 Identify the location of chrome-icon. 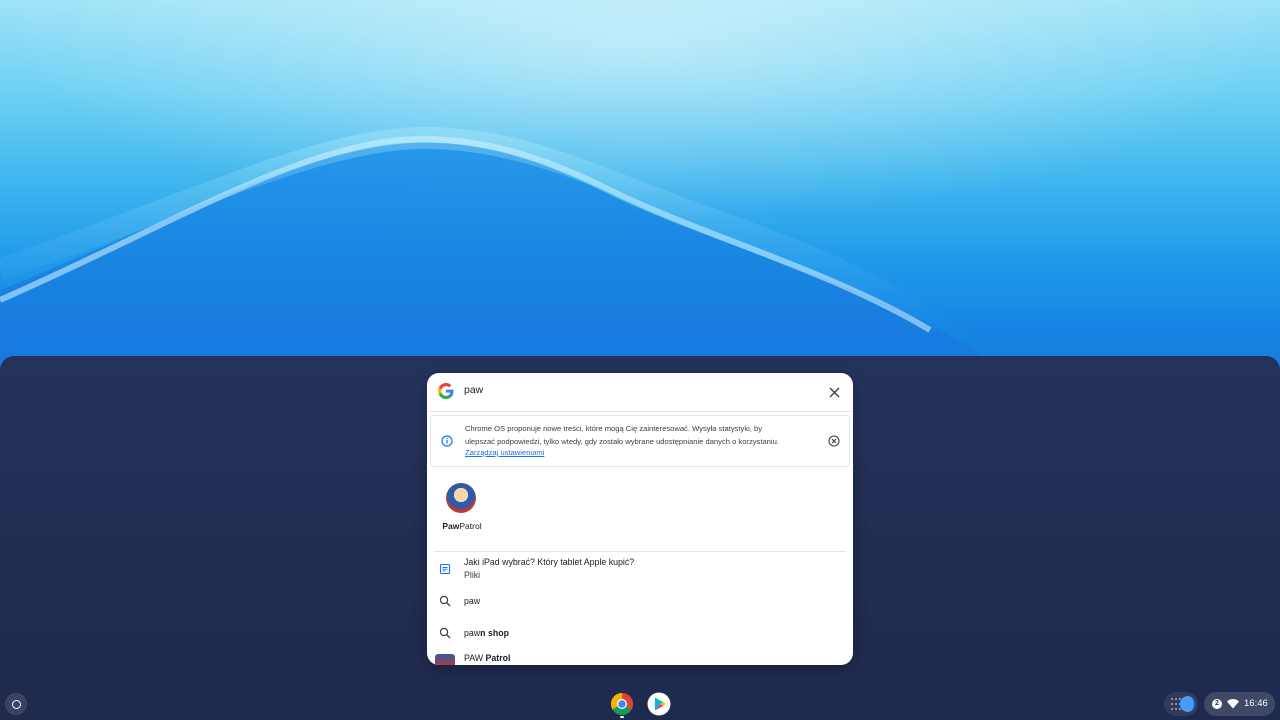
(622, 704).